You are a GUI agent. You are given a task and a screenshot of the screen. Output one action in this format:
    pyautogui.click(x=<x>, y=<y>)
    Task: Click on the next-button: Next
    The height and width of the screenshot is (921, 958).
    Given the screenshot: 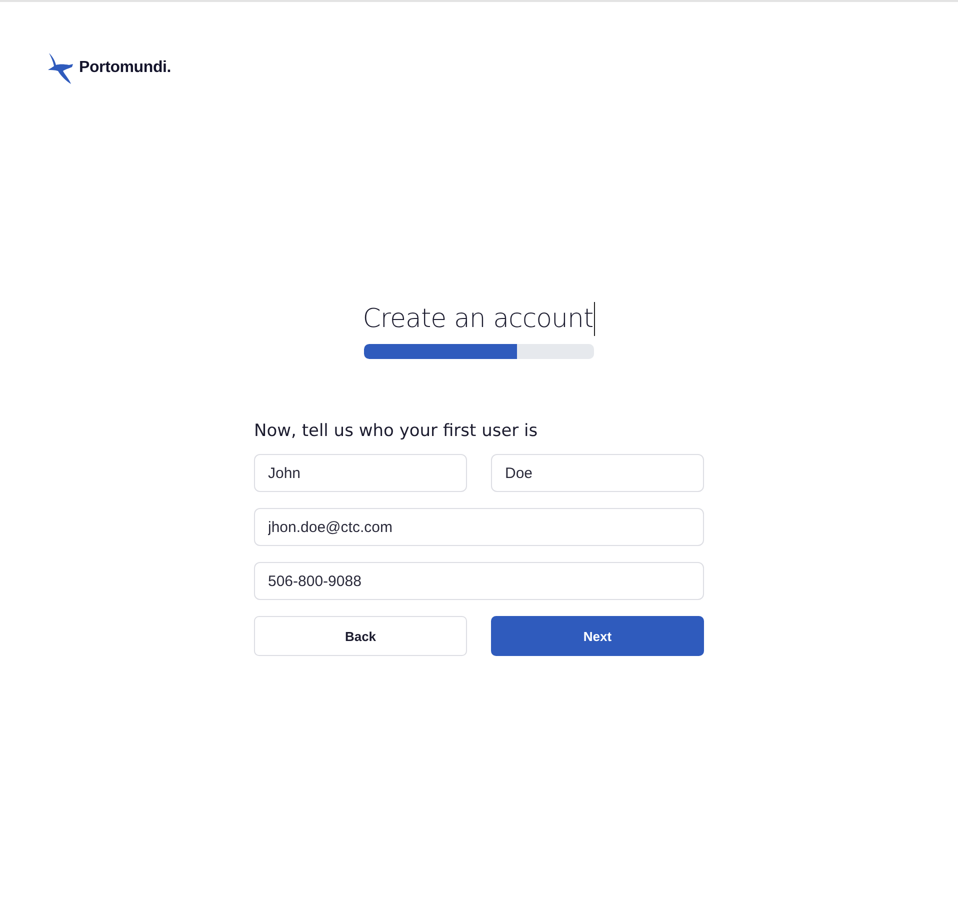 What is the action you would take?
    pyautogui.click(x=597, y=636)
    